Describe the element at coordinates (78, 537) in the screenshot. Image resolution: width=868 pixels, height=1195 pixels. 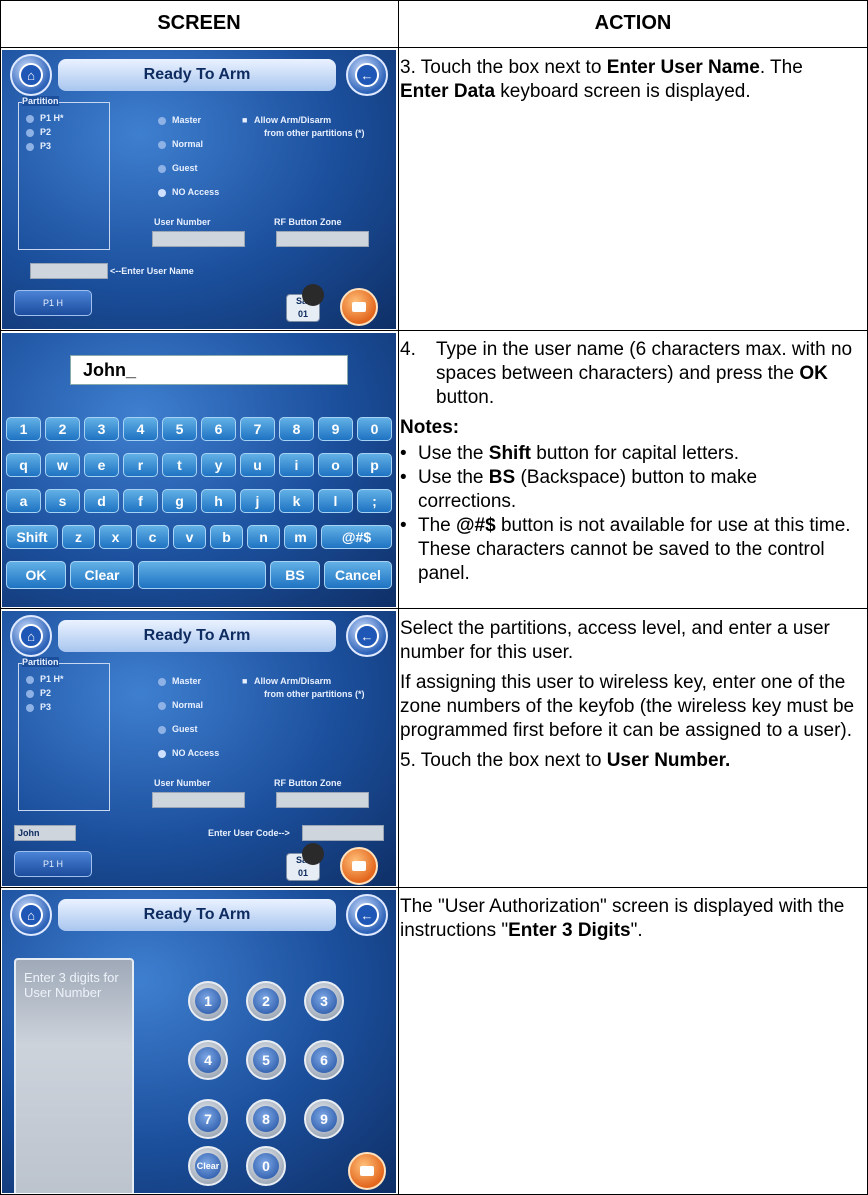
I see `key-z: z` at that location.